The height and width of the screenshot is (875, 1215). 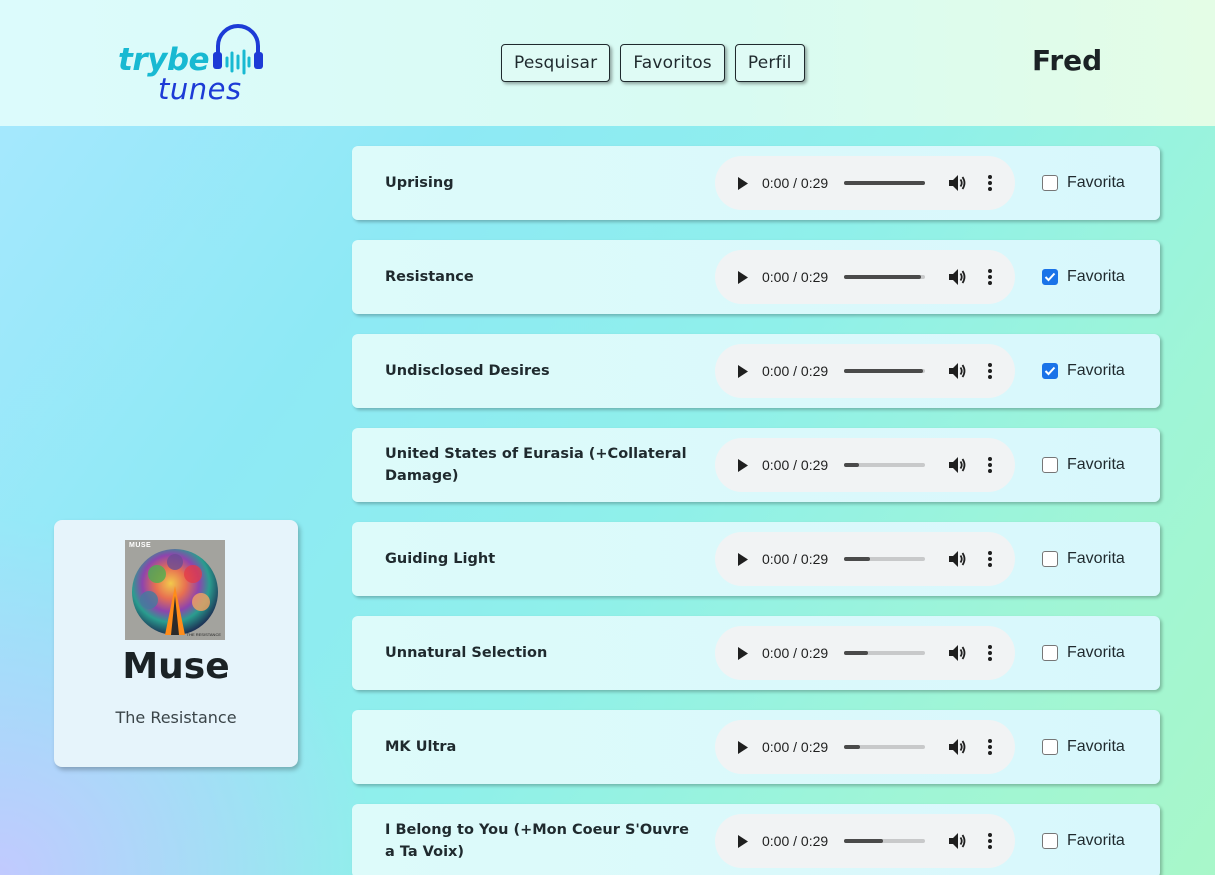 What do you see at coordinates (200, 89) in the screenshot?
I see `logo-word-tunes: tunes` at bounding box center [200, 89].